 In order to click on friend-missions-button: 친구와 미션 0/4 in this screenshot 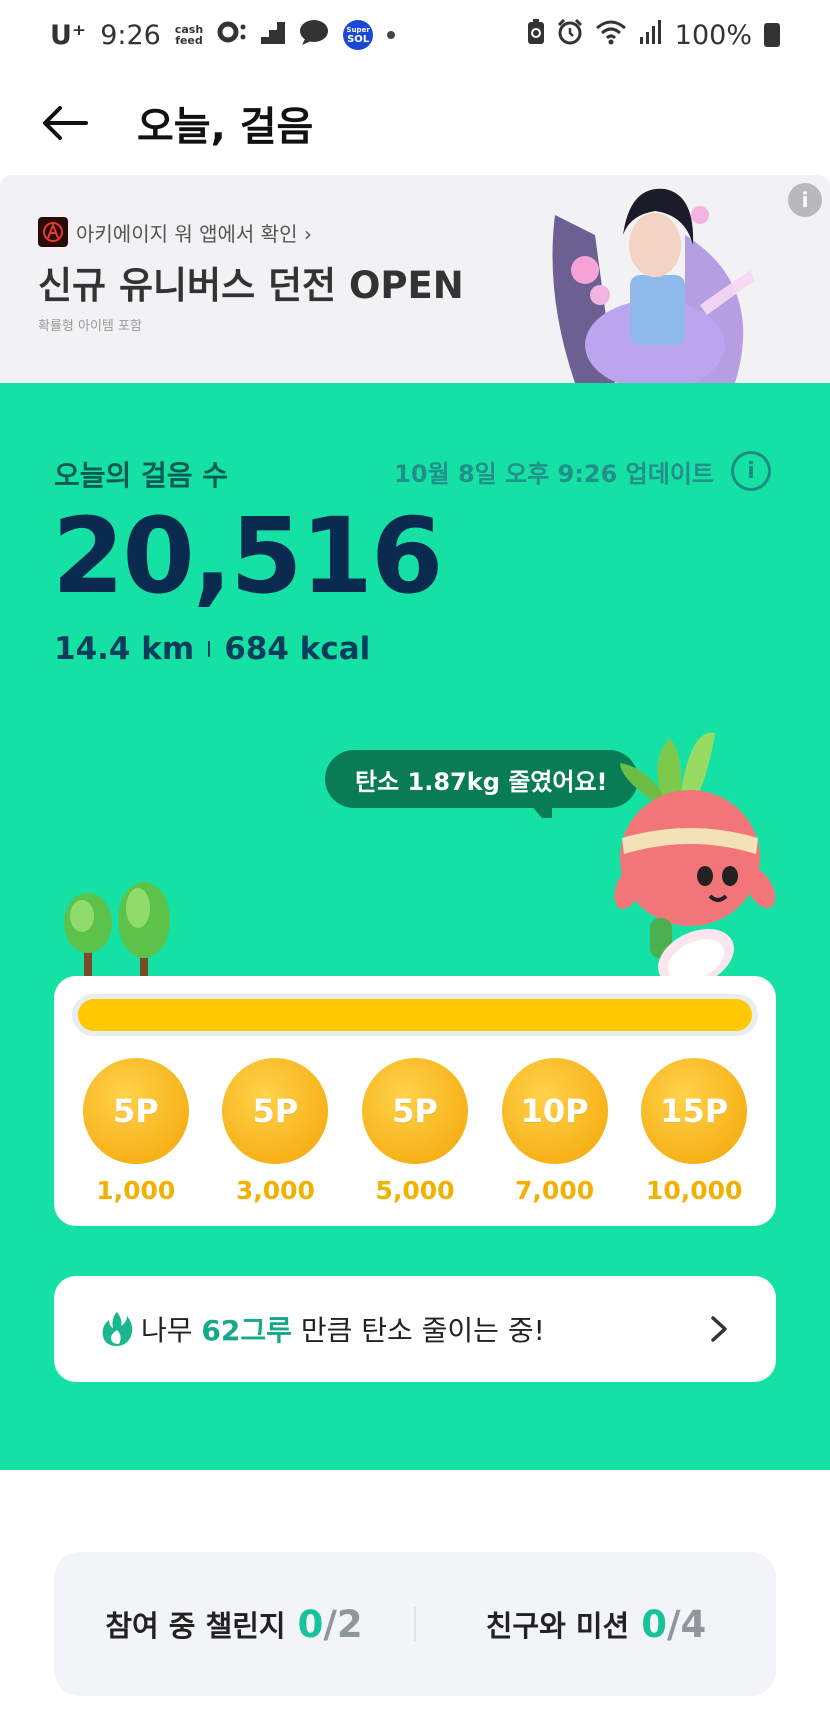, I will do `click(596, 1624)`.